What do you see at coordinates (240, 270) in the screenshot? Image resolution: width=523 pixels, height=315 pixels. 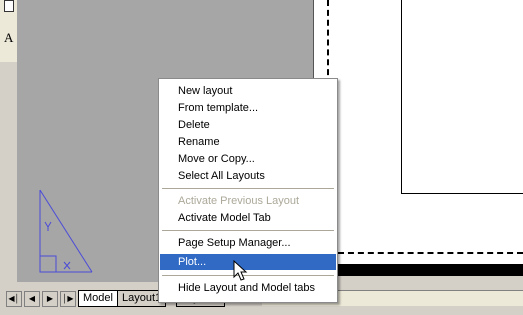 I see `arrow-cursor-icon` at bounding box center [240, 270].